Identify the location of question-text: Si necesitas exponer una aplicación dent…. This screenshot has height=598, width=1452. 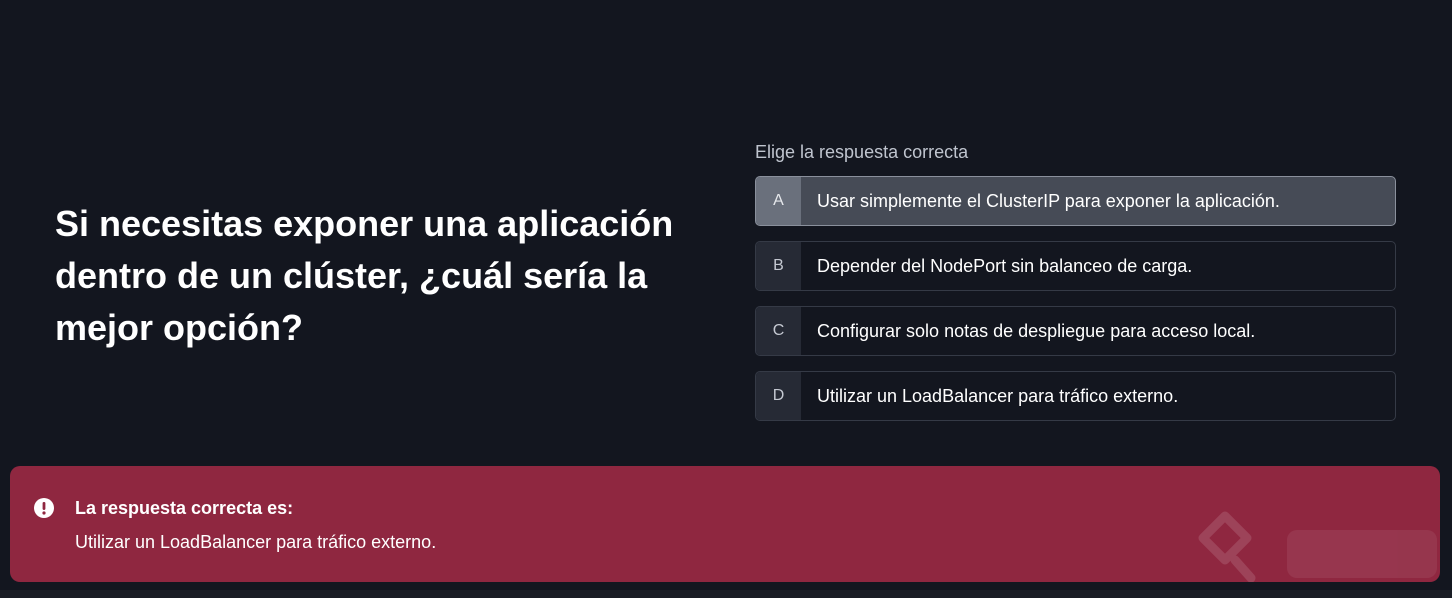
(364, 275).